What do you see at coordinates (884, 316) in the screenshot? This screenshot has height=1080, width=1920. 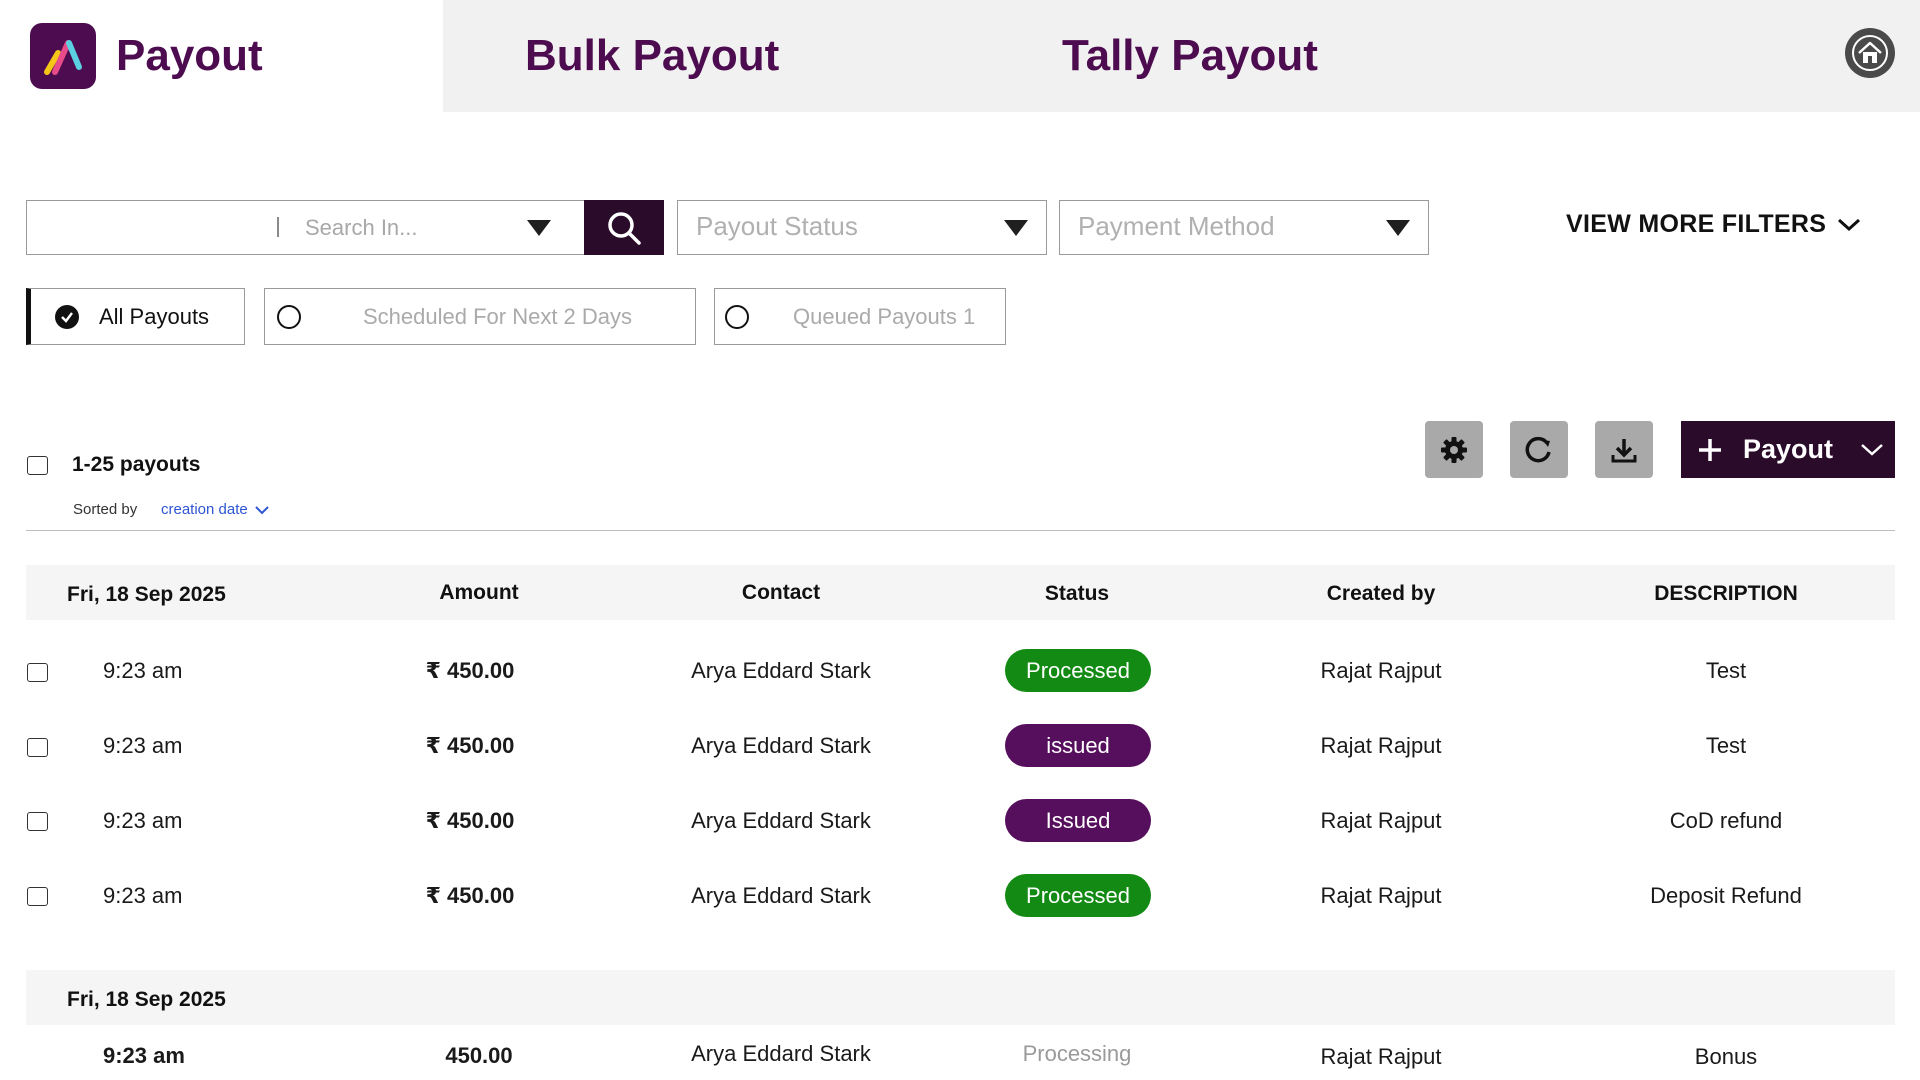 I see `chip-queued-label: Queued Payouts 1` at bounding box center [884, 316].